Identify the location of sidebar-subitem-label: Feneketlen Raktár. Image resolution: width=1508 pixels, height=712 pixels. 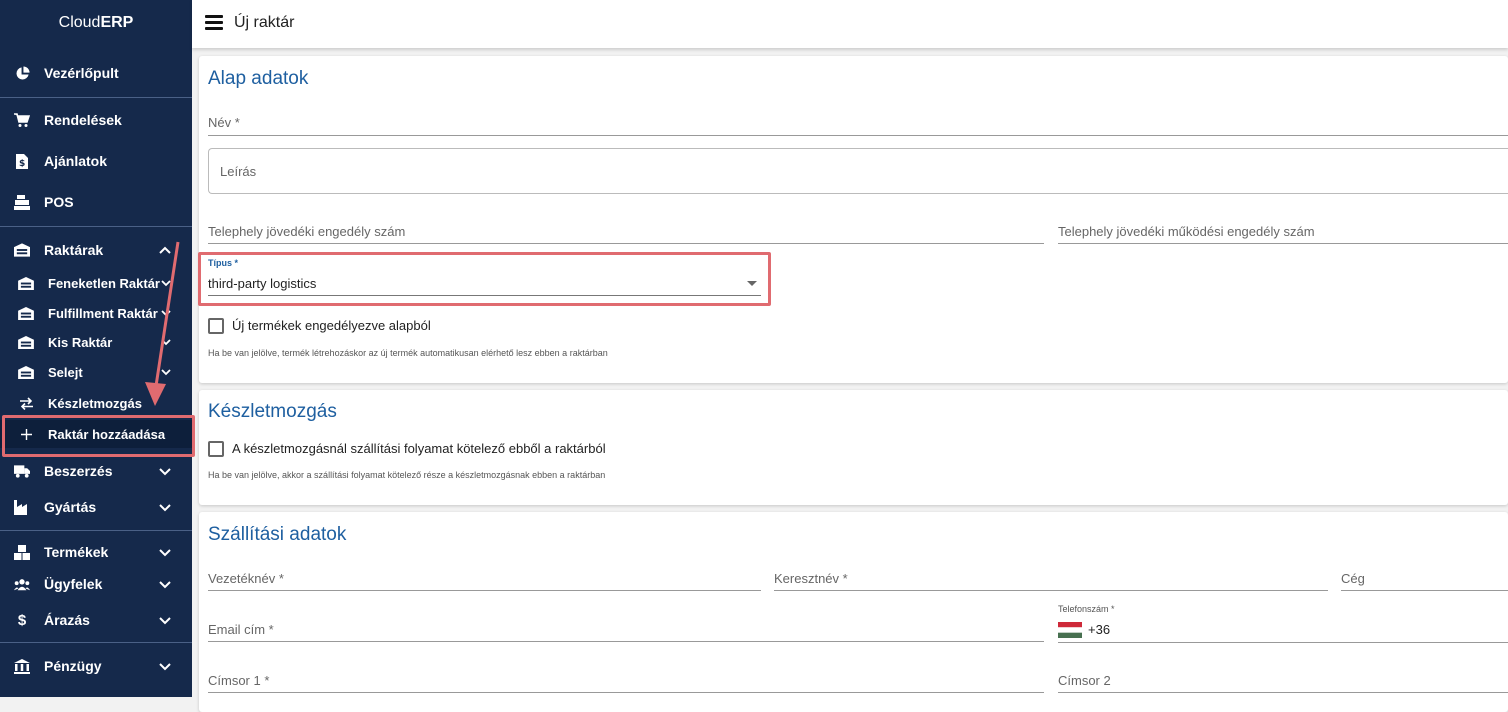
(104, 283).